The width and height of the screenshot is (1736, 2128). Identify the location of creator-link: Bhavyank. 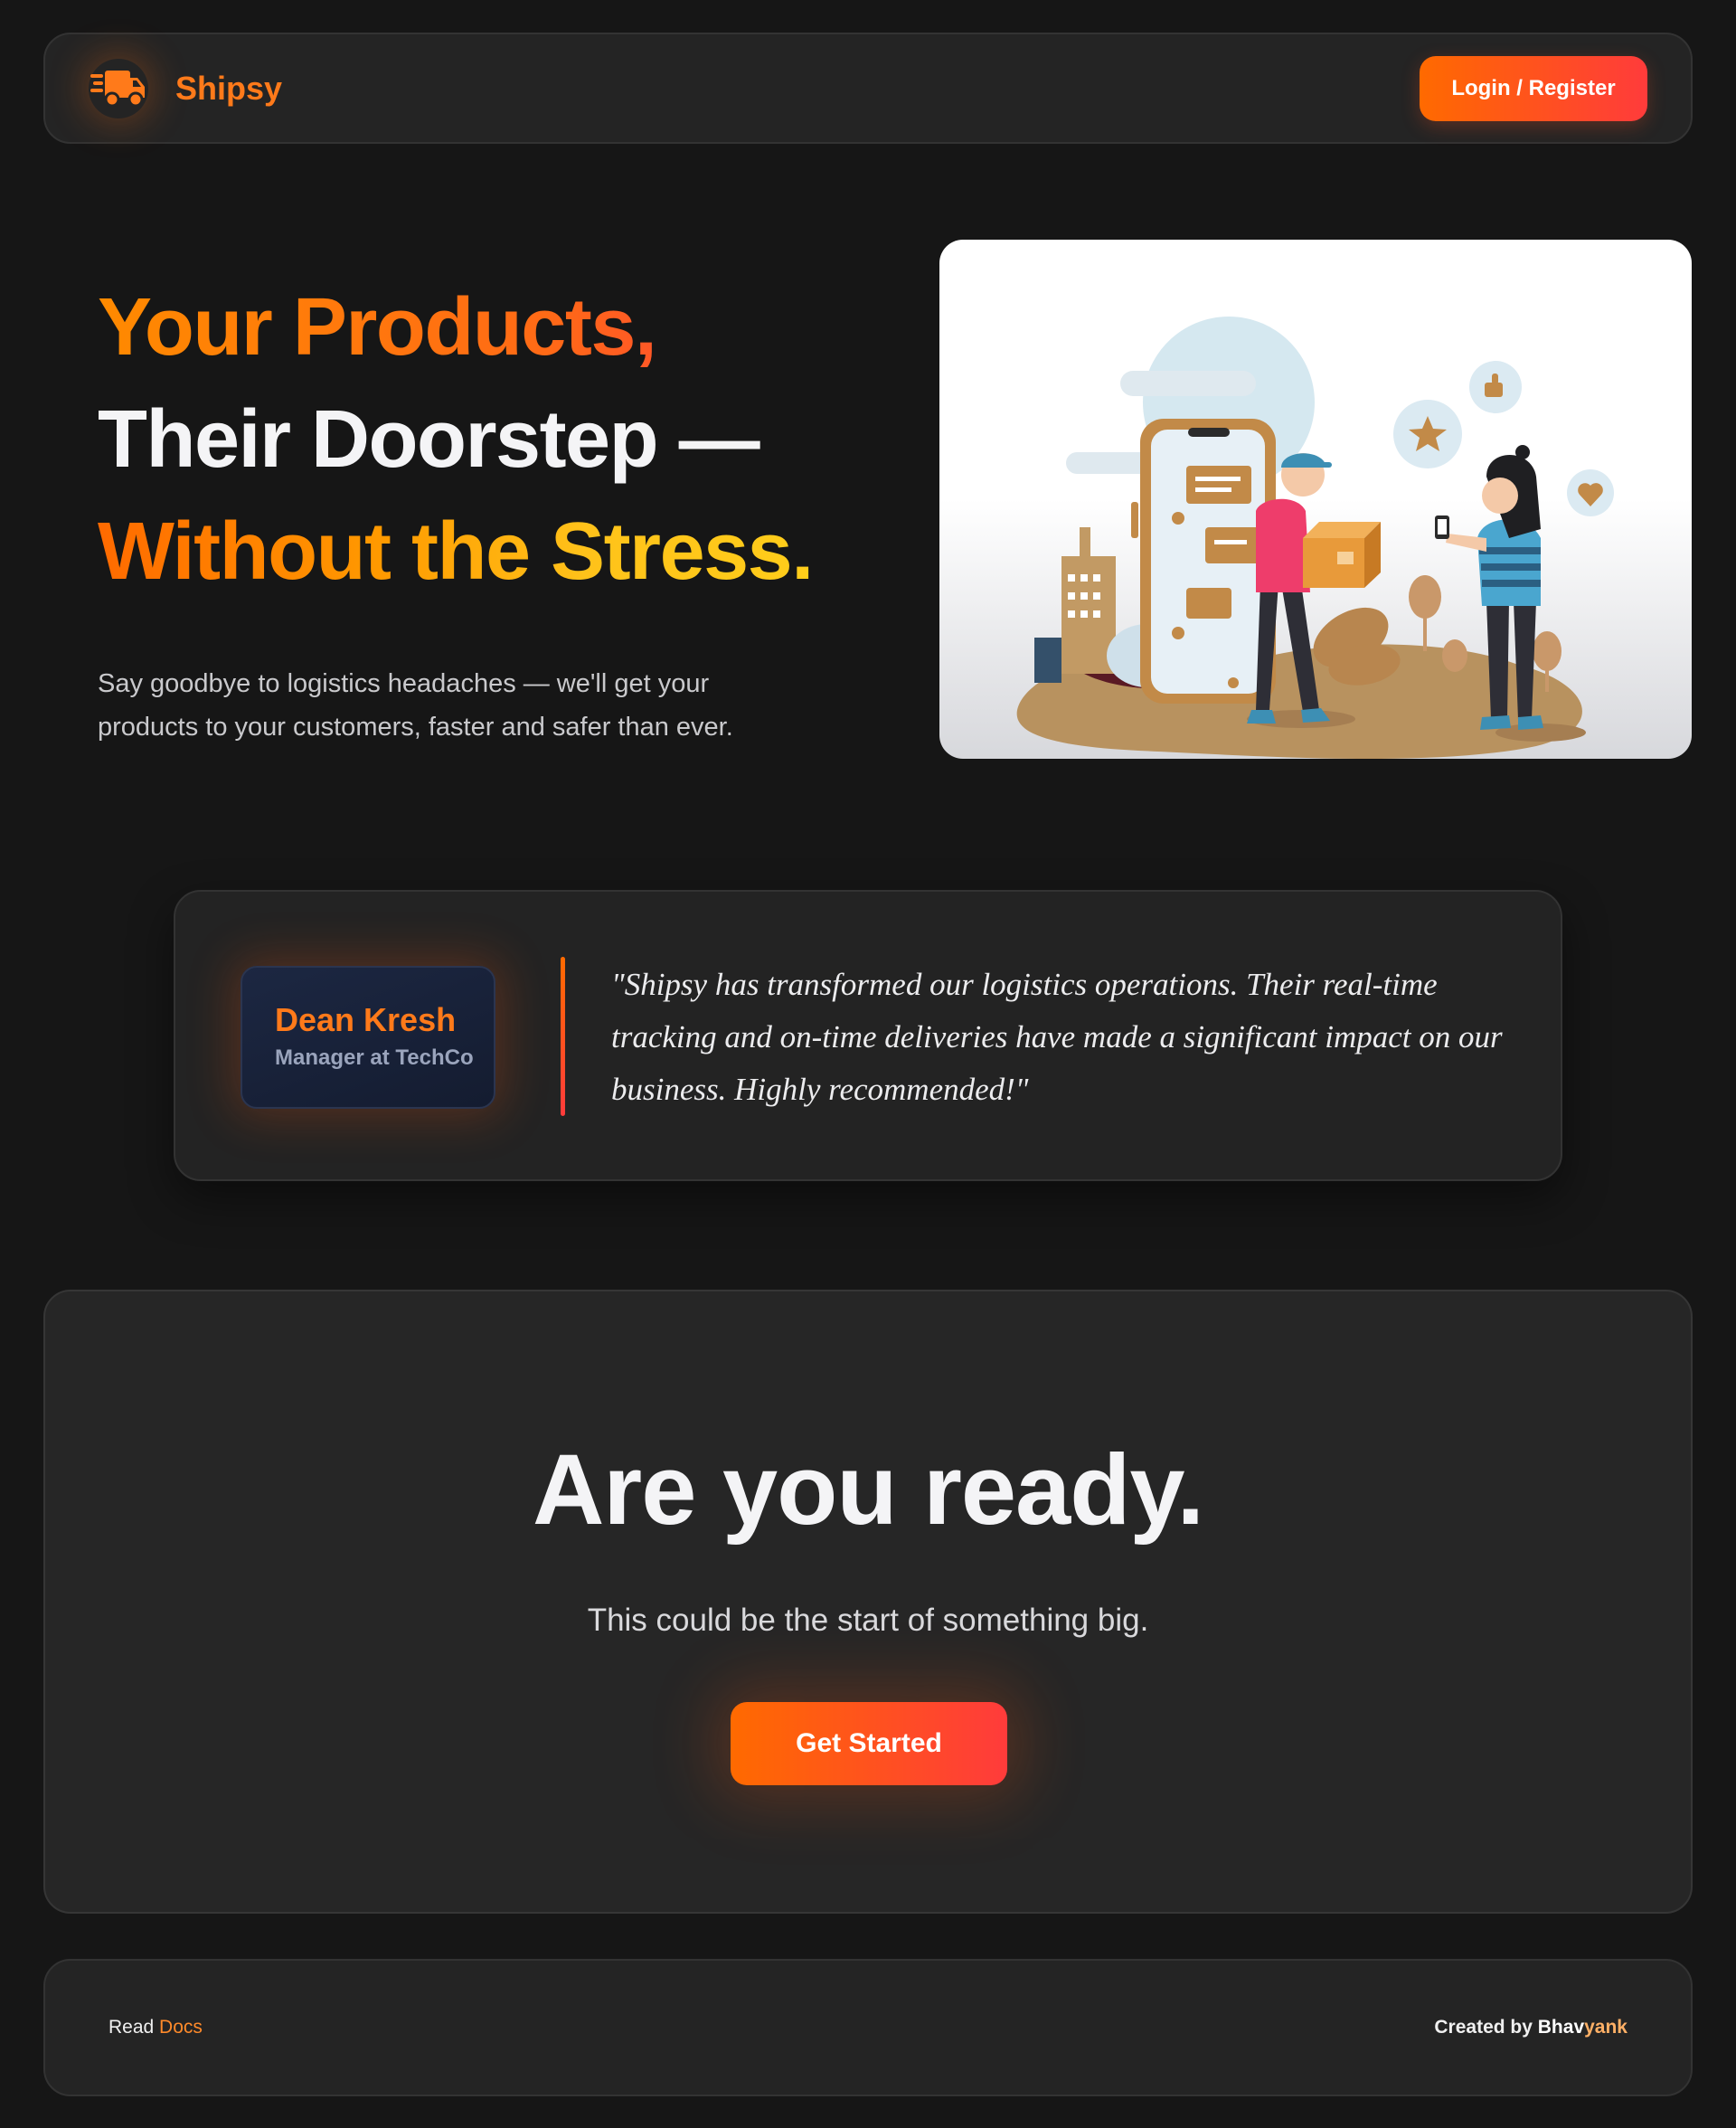
(1583, 2028).